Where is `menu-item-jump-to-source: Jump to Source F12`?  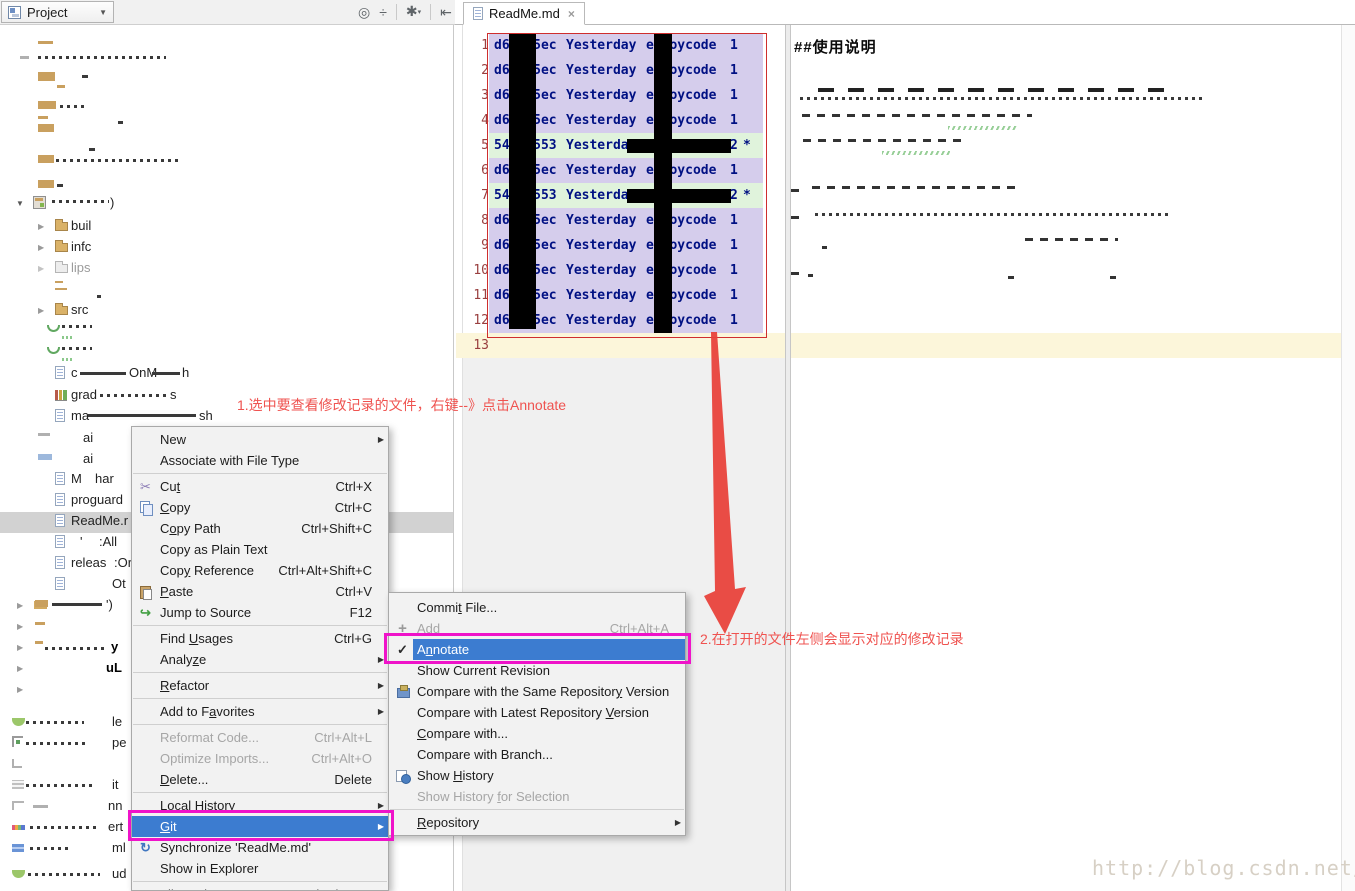 menu-item-jump-to-source: Jump to Source F12 is located at coordinates (260, 612).